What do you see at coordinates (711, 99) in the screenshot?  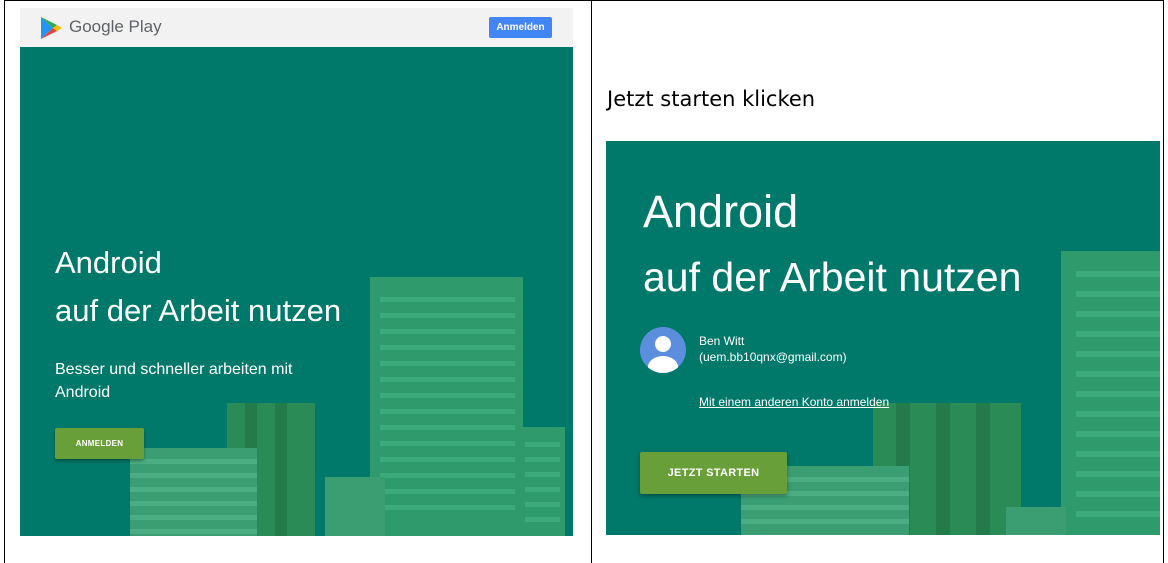 I see `instruction-text: Jetzt starten klicken` at bounding box center [711, 99].